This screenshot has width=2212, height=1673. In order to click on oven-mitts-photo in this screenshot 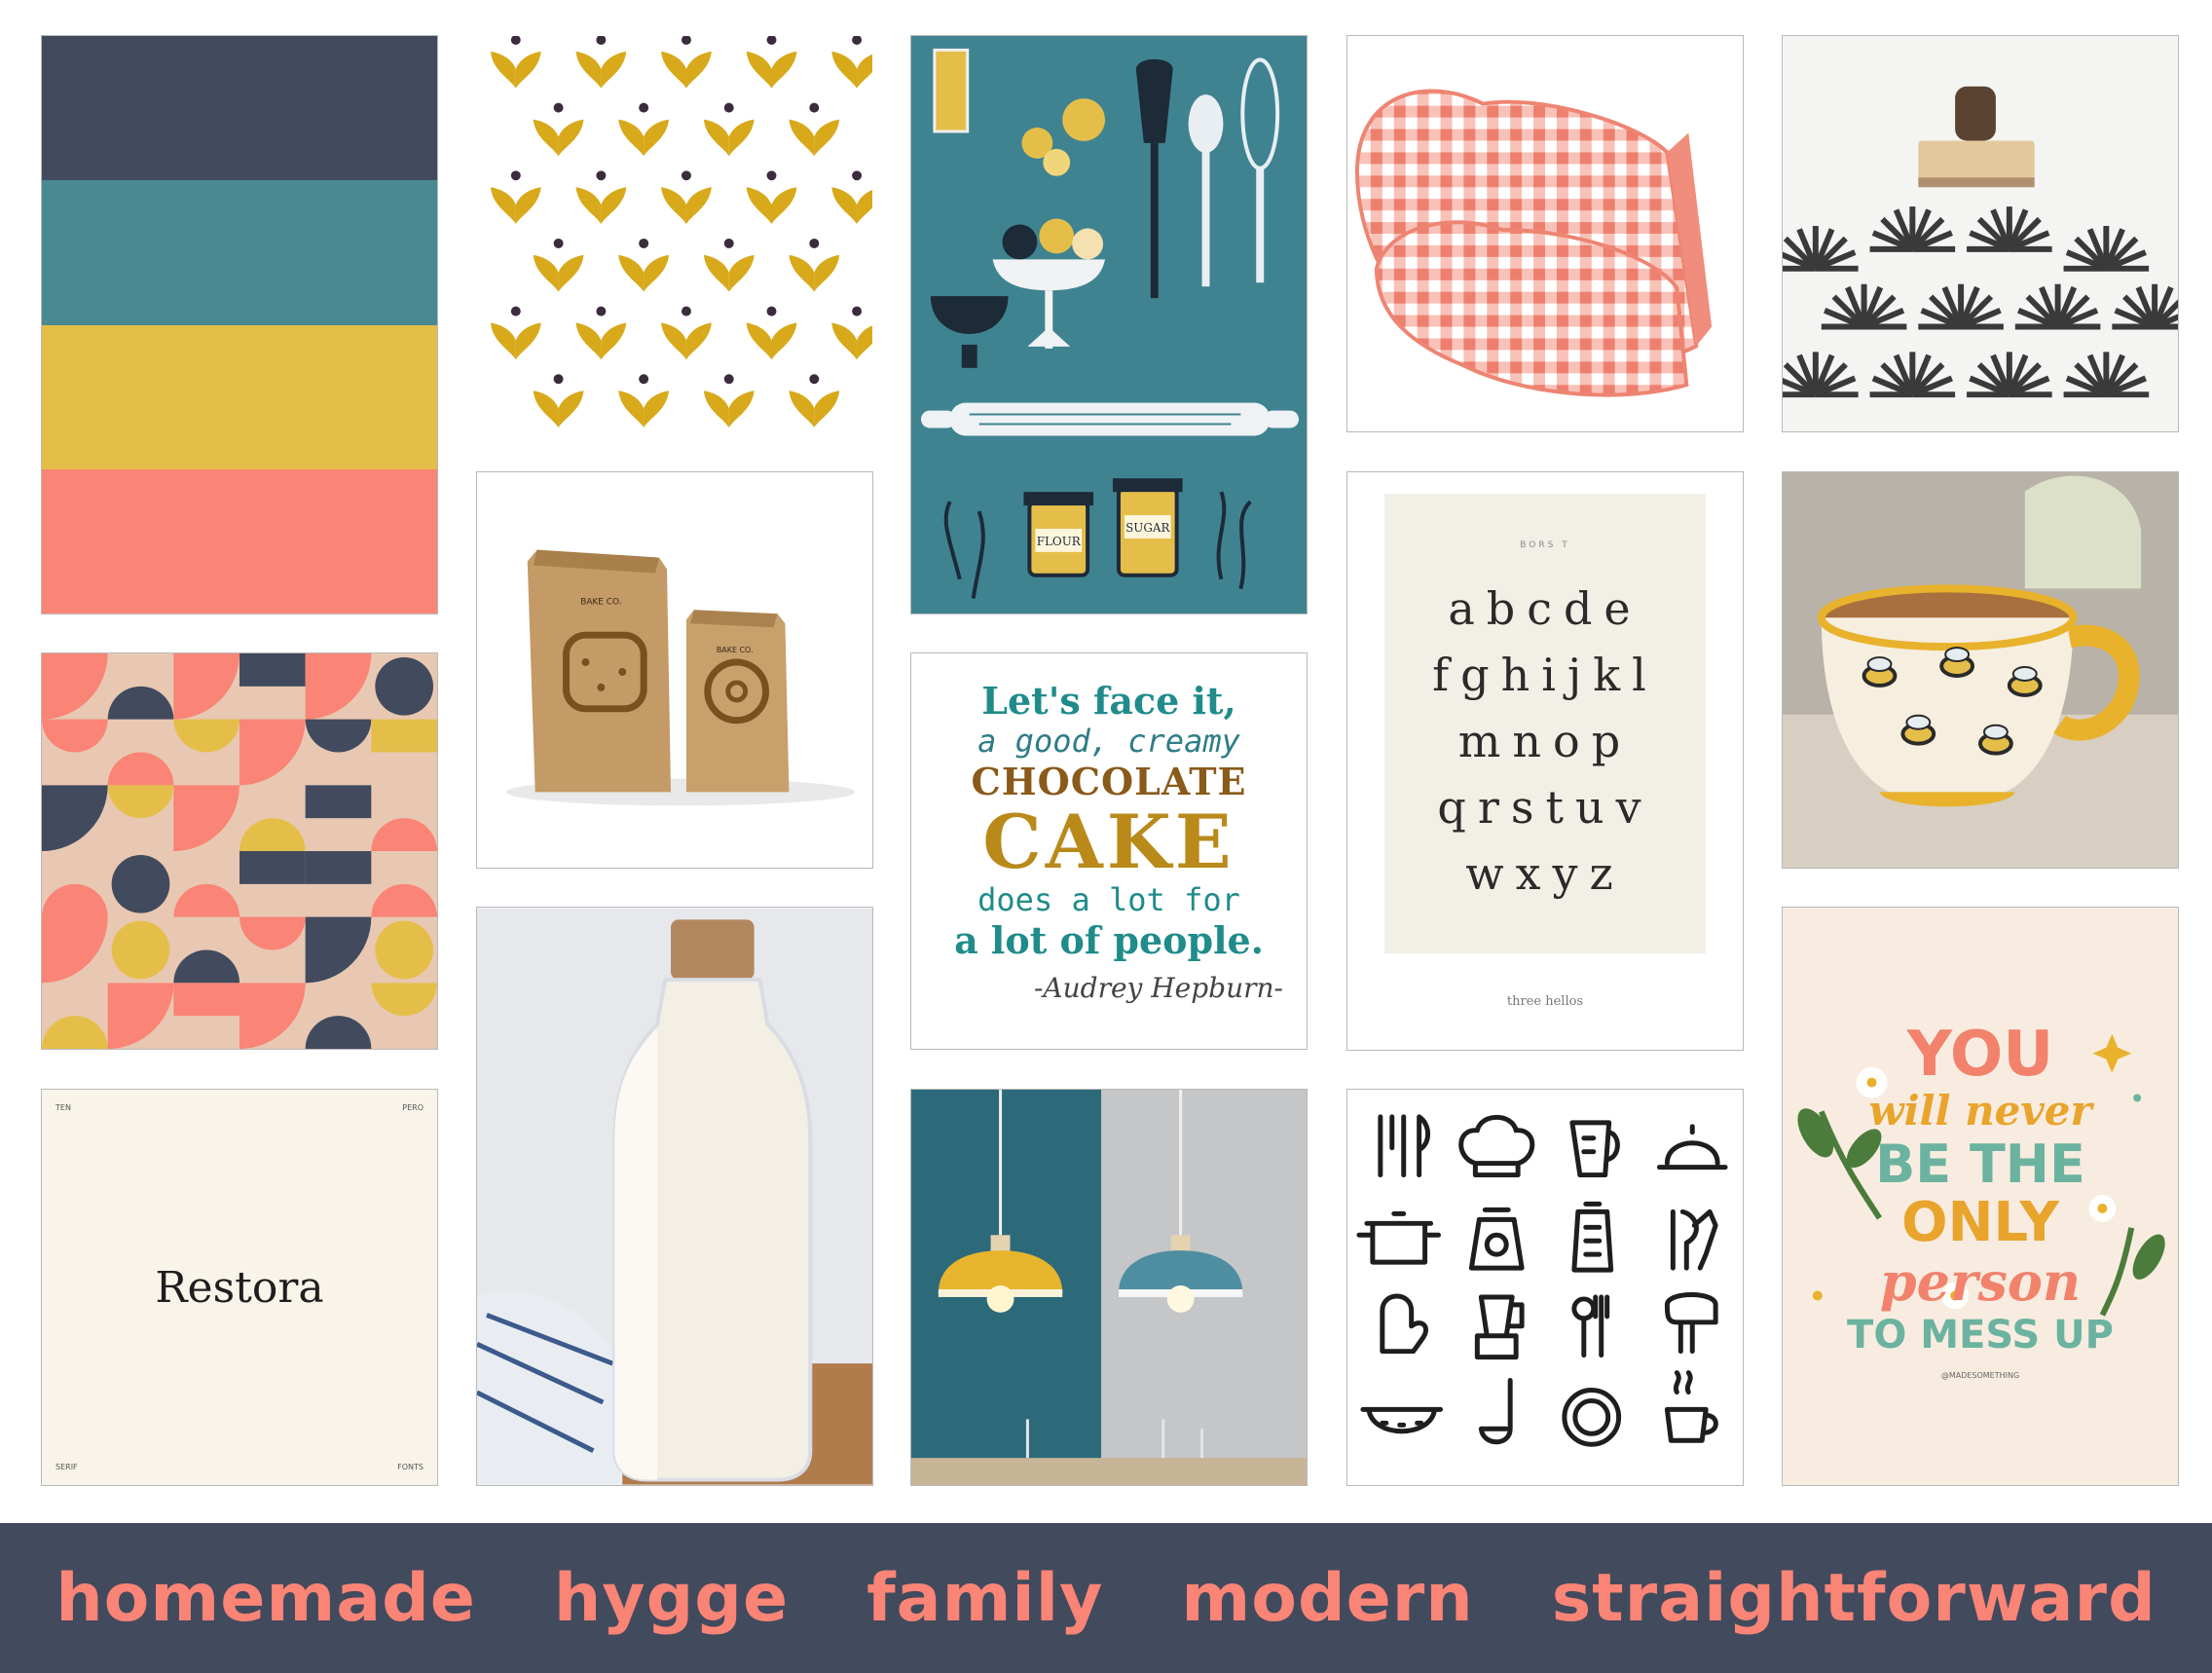, I will do `click(1545, 234)`.